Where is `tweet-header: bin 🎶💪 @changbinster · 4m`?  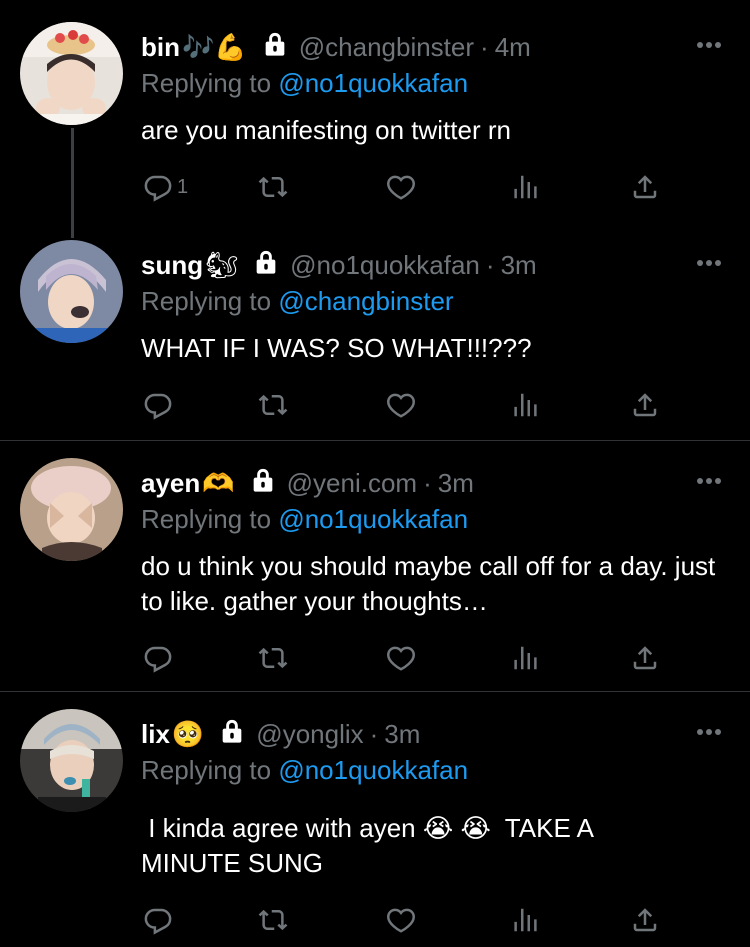
tweet-header: bin 🎶💪 @changbinster · 4m is located at coordinates (336, 47).